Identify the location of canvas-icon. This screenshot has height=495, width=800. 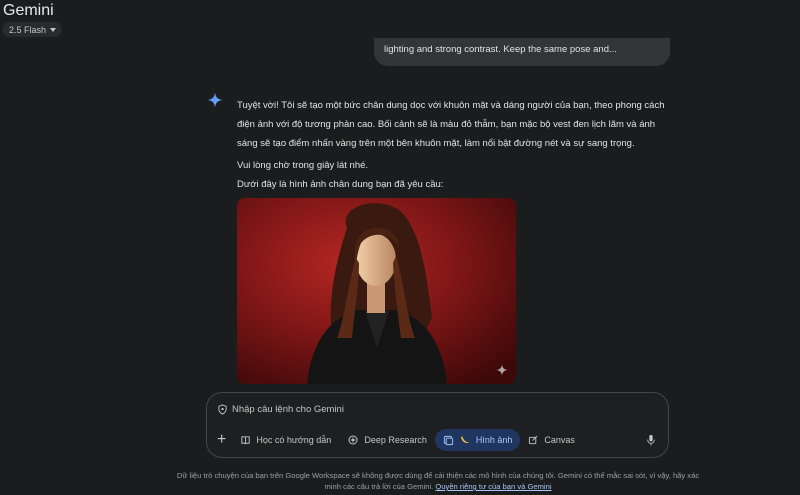
(533, 439).